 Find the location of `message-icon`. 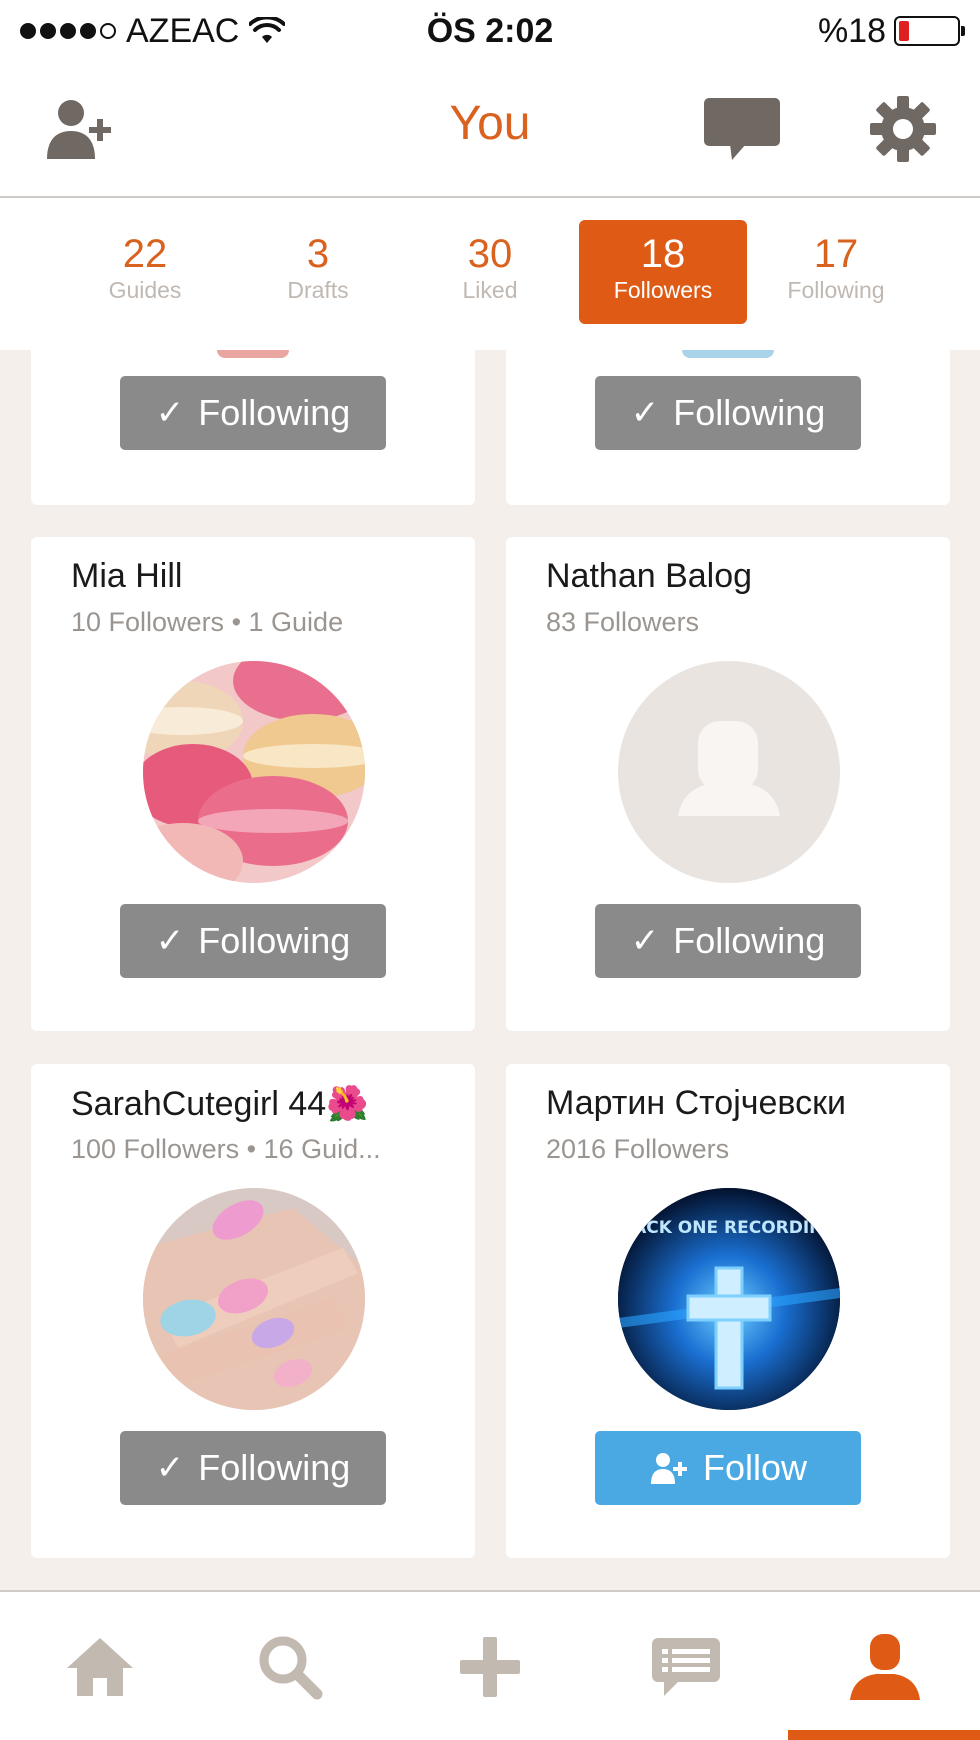

message-icon is located at coordinates (742, 129).